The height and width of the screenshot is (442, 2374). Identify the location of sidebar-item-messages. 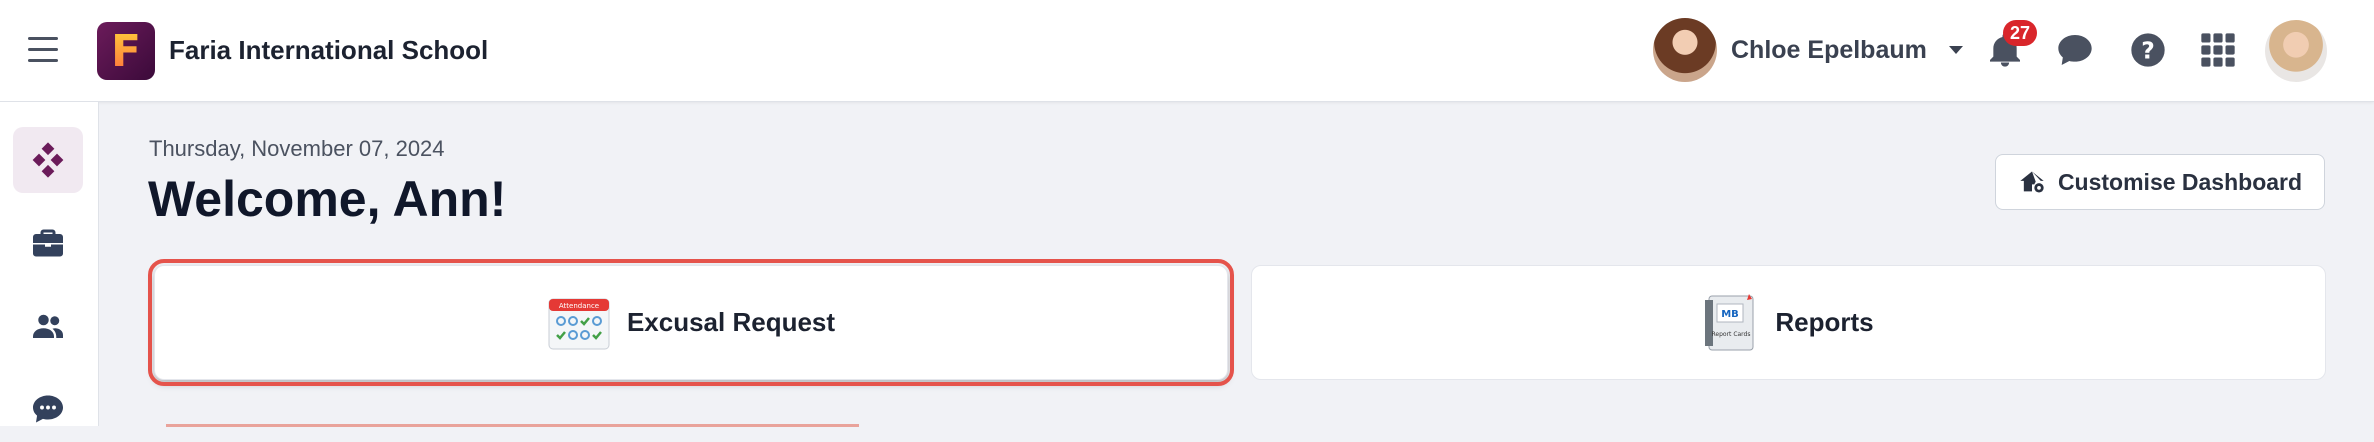
(48, 409).